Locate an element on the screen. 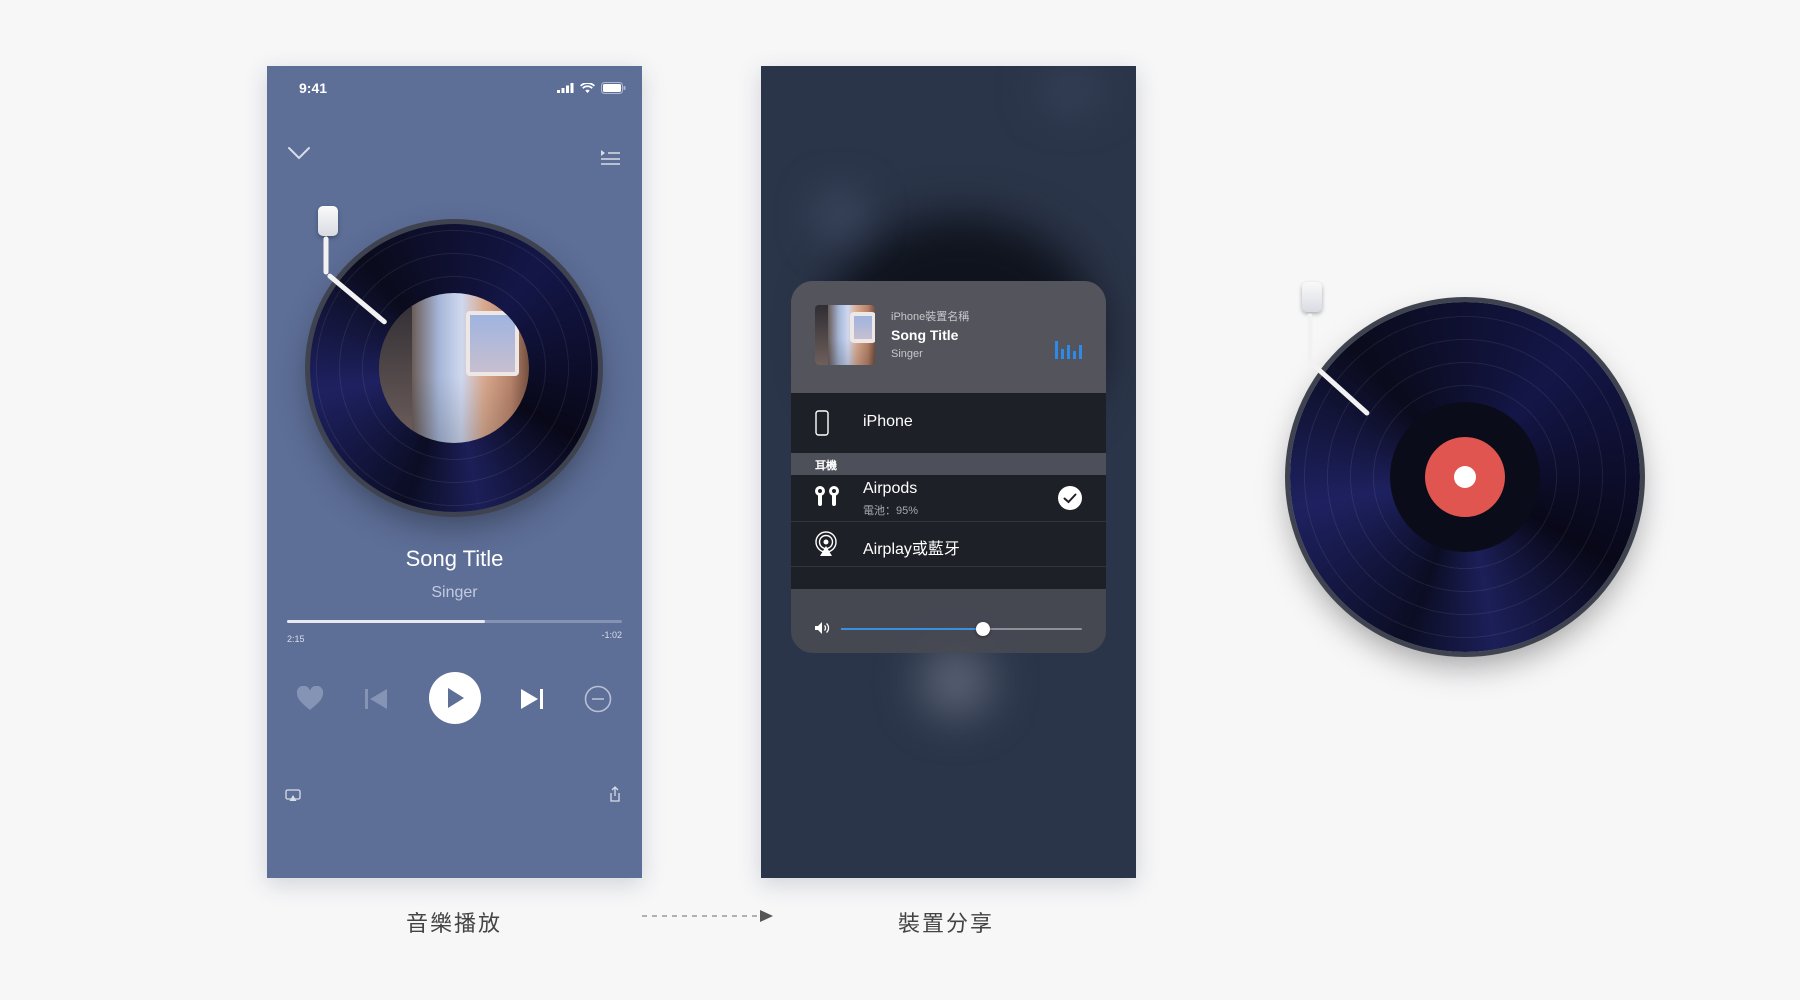 The height and width of the screenshot is (1000, 1800). device-label-airpods: Airpods is located at coordinates (890, 488).